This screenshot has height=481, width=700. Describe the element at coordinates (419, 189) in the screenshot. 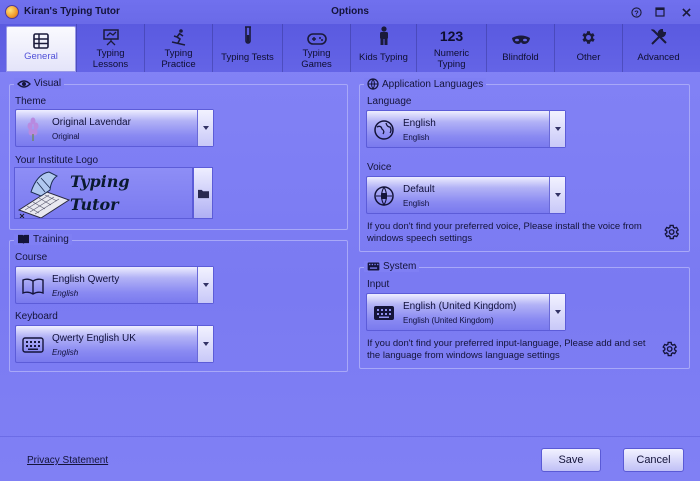

I see `voice-value: Default` at that location.